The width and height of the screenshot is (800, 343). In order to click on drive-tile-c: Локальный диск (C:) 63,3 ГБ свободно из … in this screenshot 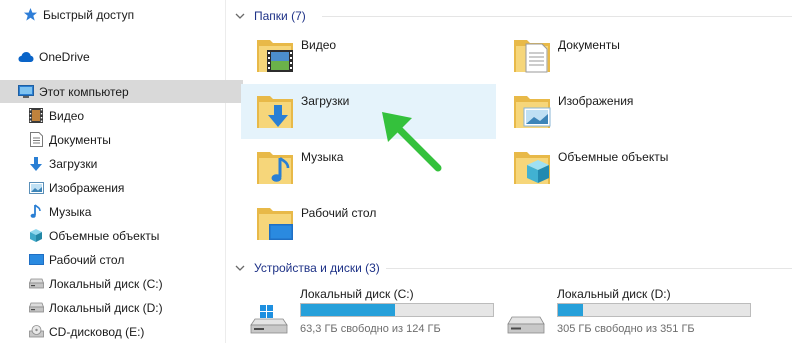, I will do `click(372, 313)`.